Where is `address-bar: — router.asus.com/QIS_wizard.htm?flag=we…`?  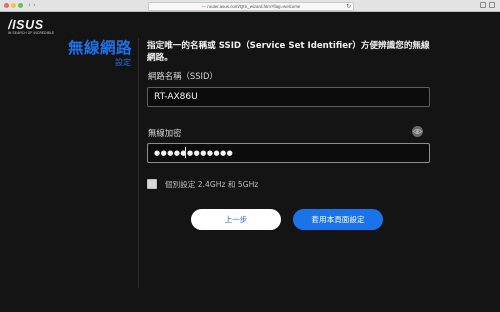
address-bar: — router.asus.com/QIS_wizard.htm?flag=we… is located at coordinates (251, 6).